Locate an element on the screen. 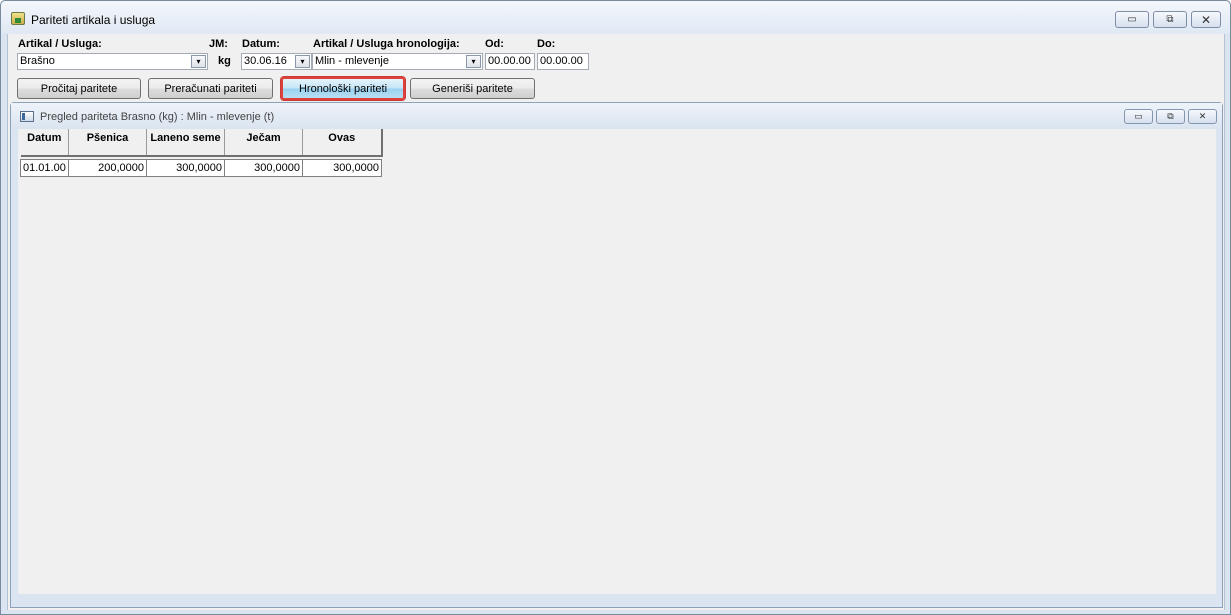 This screenshot has height=615, width=1231. preracunati-pariteti-button: Preračunati pariteti is located at coordinates (210, 88).